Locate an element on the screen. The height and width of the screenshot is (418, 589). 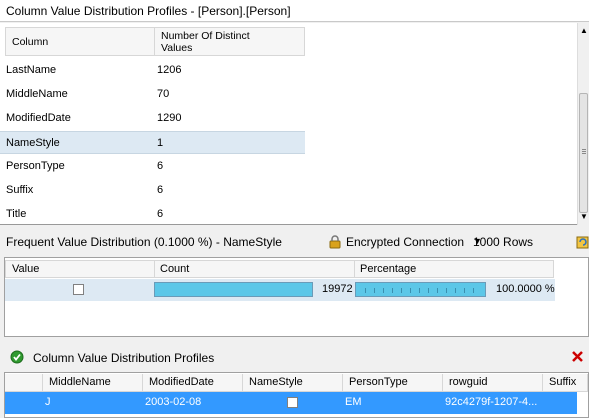
table-row: 19972 100.0000 % is located at coordinates (280, 290).